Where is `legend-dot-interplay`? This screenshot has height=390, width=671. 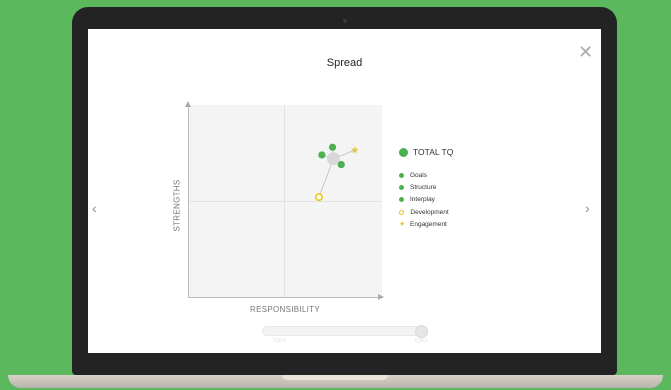 legend-dot-interplay is located at coordinates (401, 200).